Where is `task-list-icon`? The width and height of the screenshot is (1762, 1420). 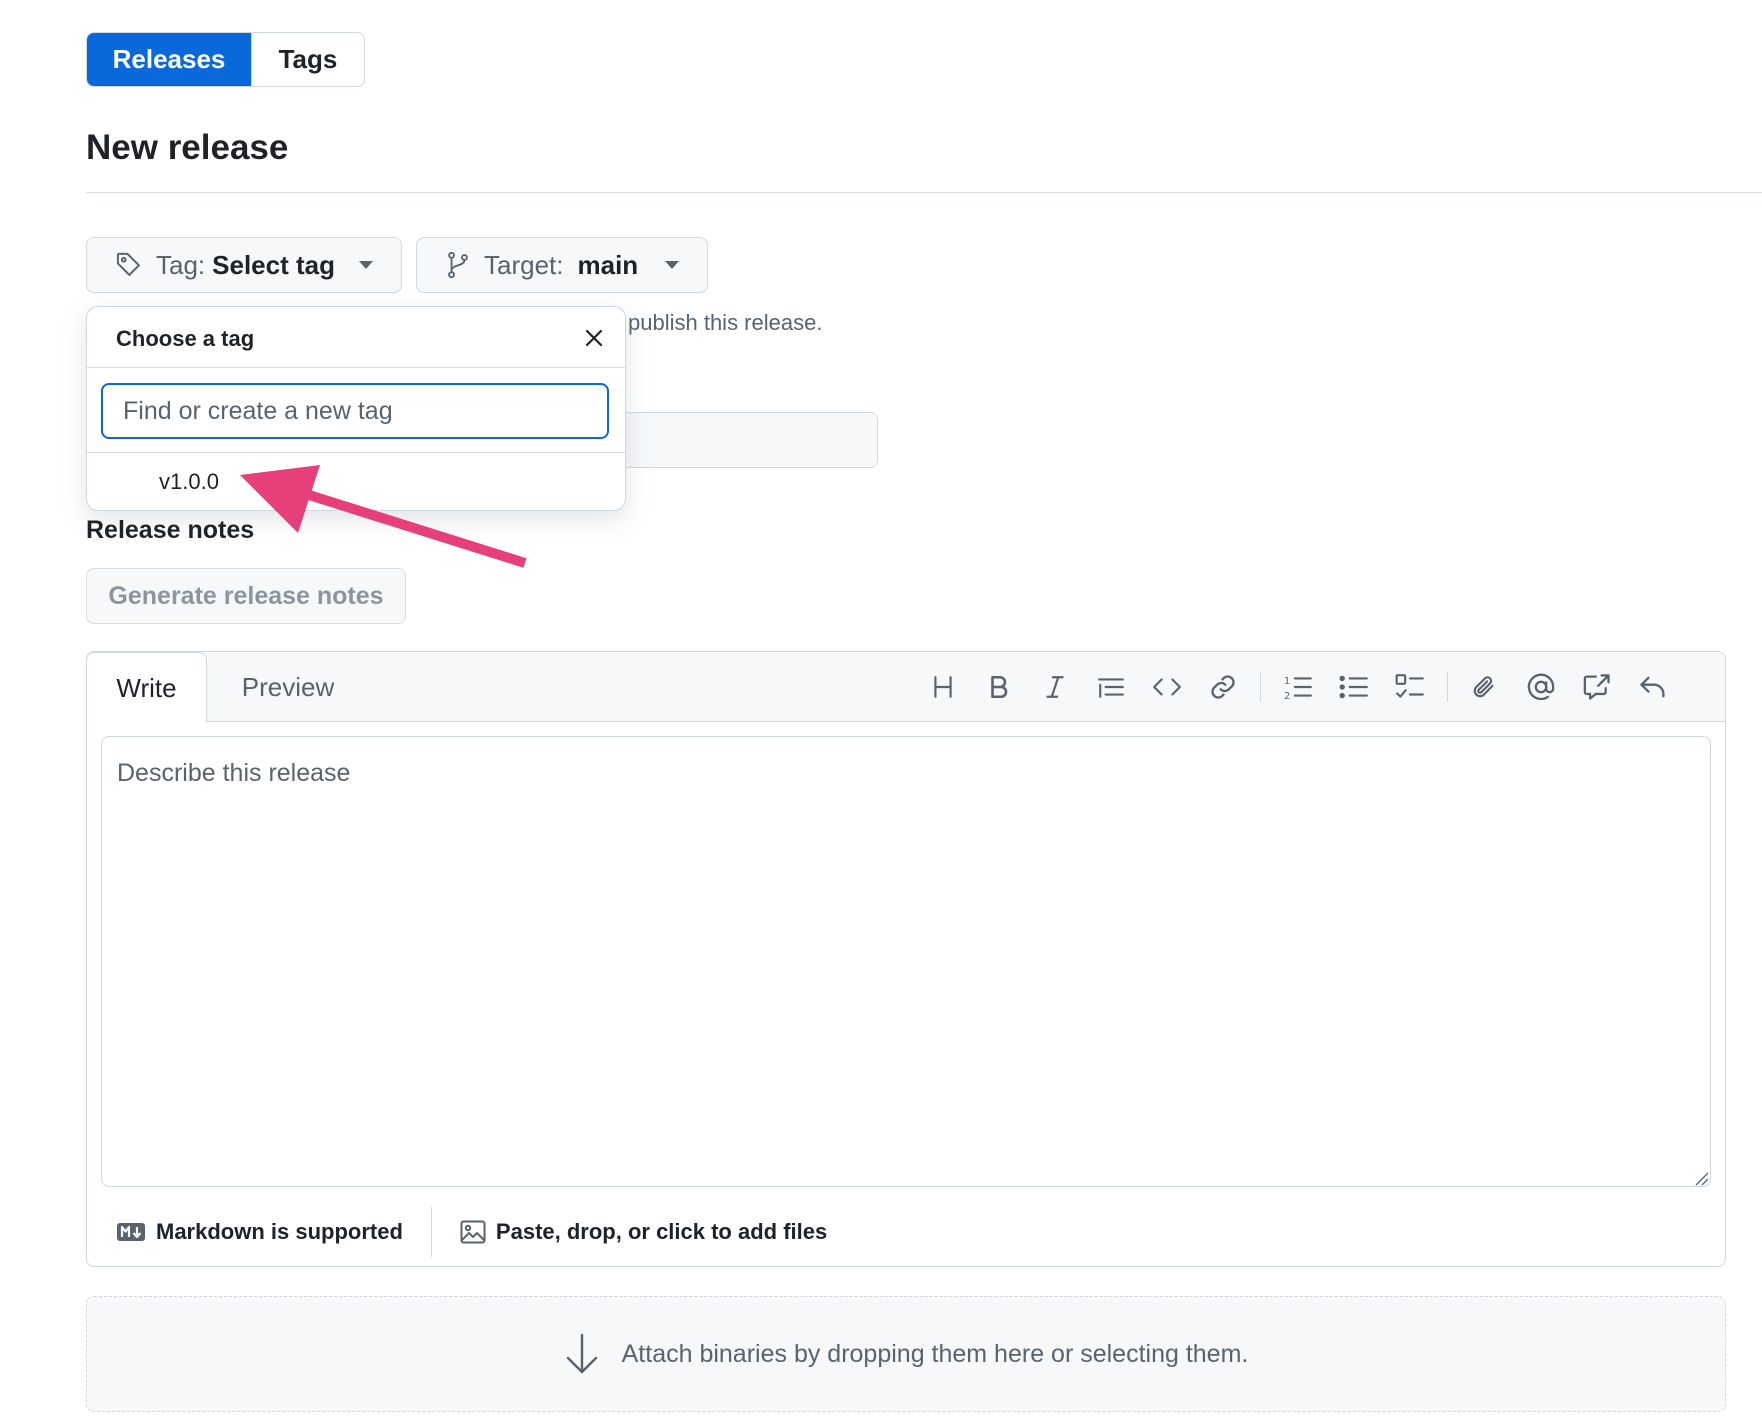 task-list-icon is located at coordinates (1410, 687).